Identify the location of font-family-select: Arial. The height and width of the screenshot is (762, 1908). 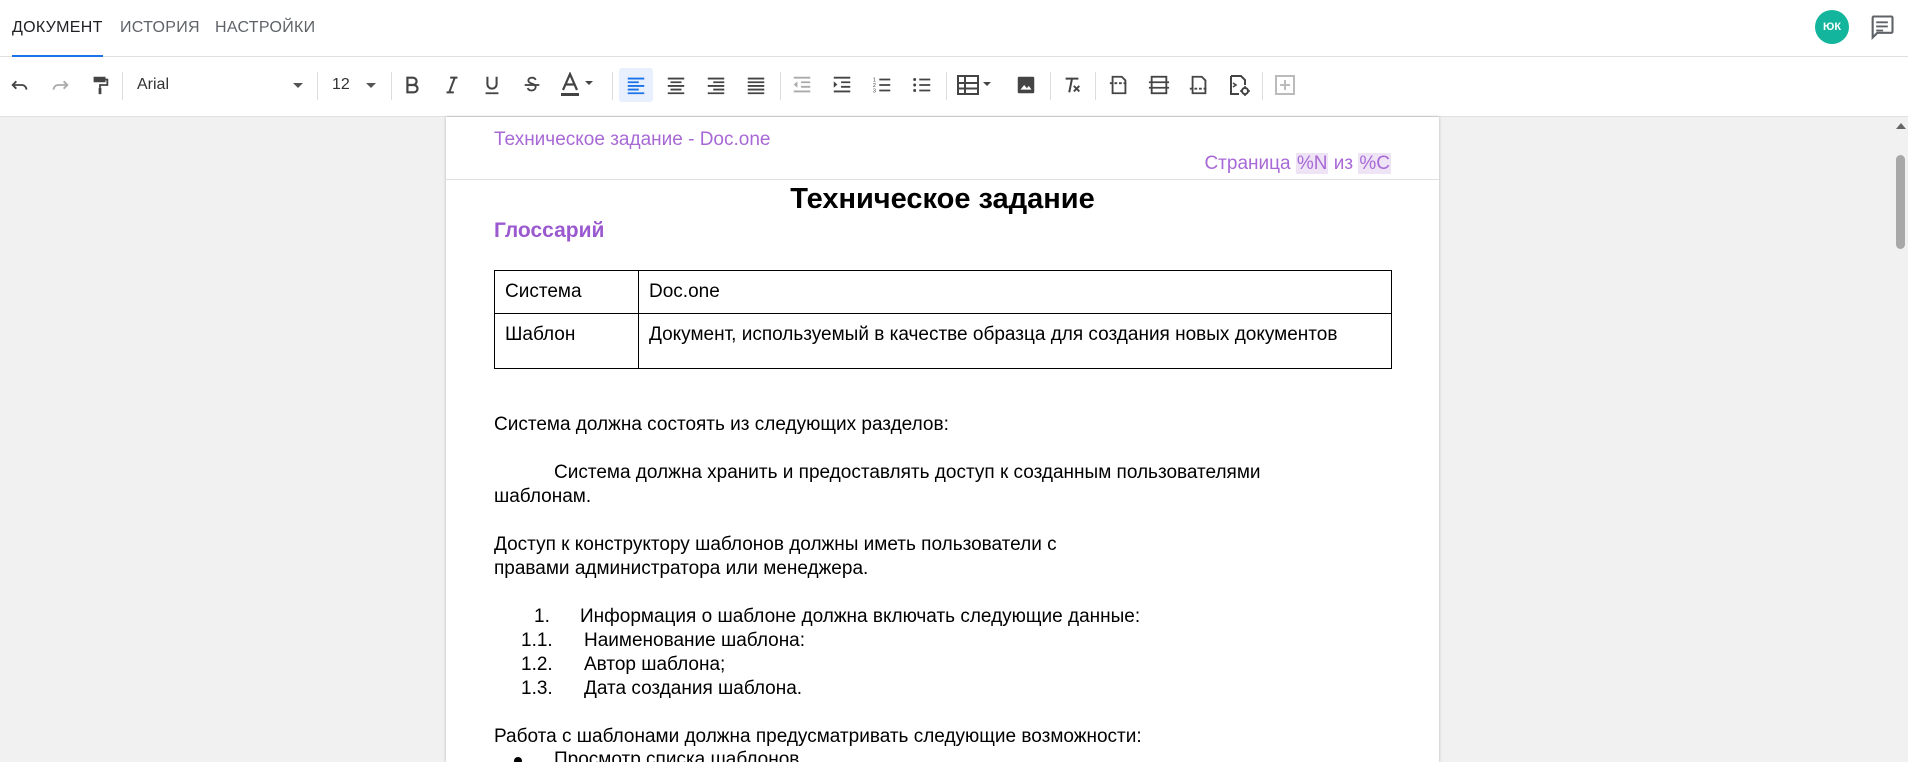
(222, 85).